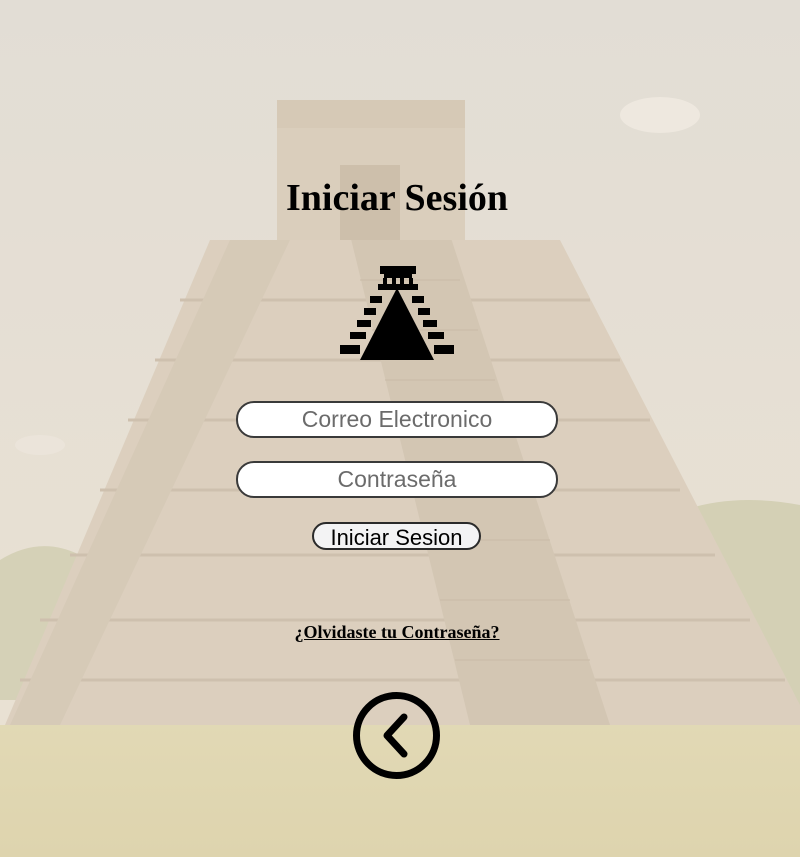 This screenshot has width=800, height=857. What do you see at coordinates (397, 632) in the screenshot?
I see `forgot-password-link: ¿Olvidaste tu Contraseña?` at bounding box center [397, 632].